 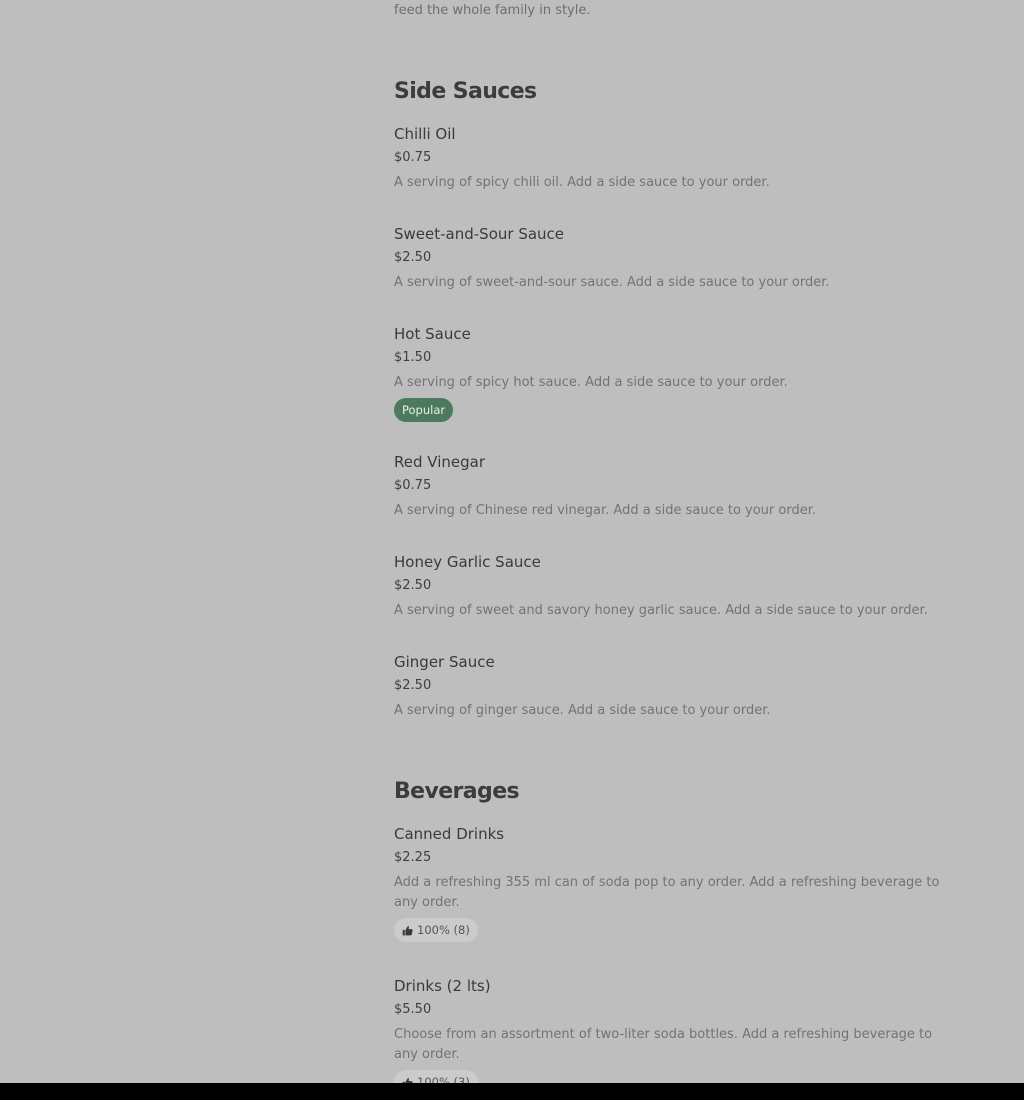 I want to click on item-name: Drinks (2 lts), so click(x=442, y=986).